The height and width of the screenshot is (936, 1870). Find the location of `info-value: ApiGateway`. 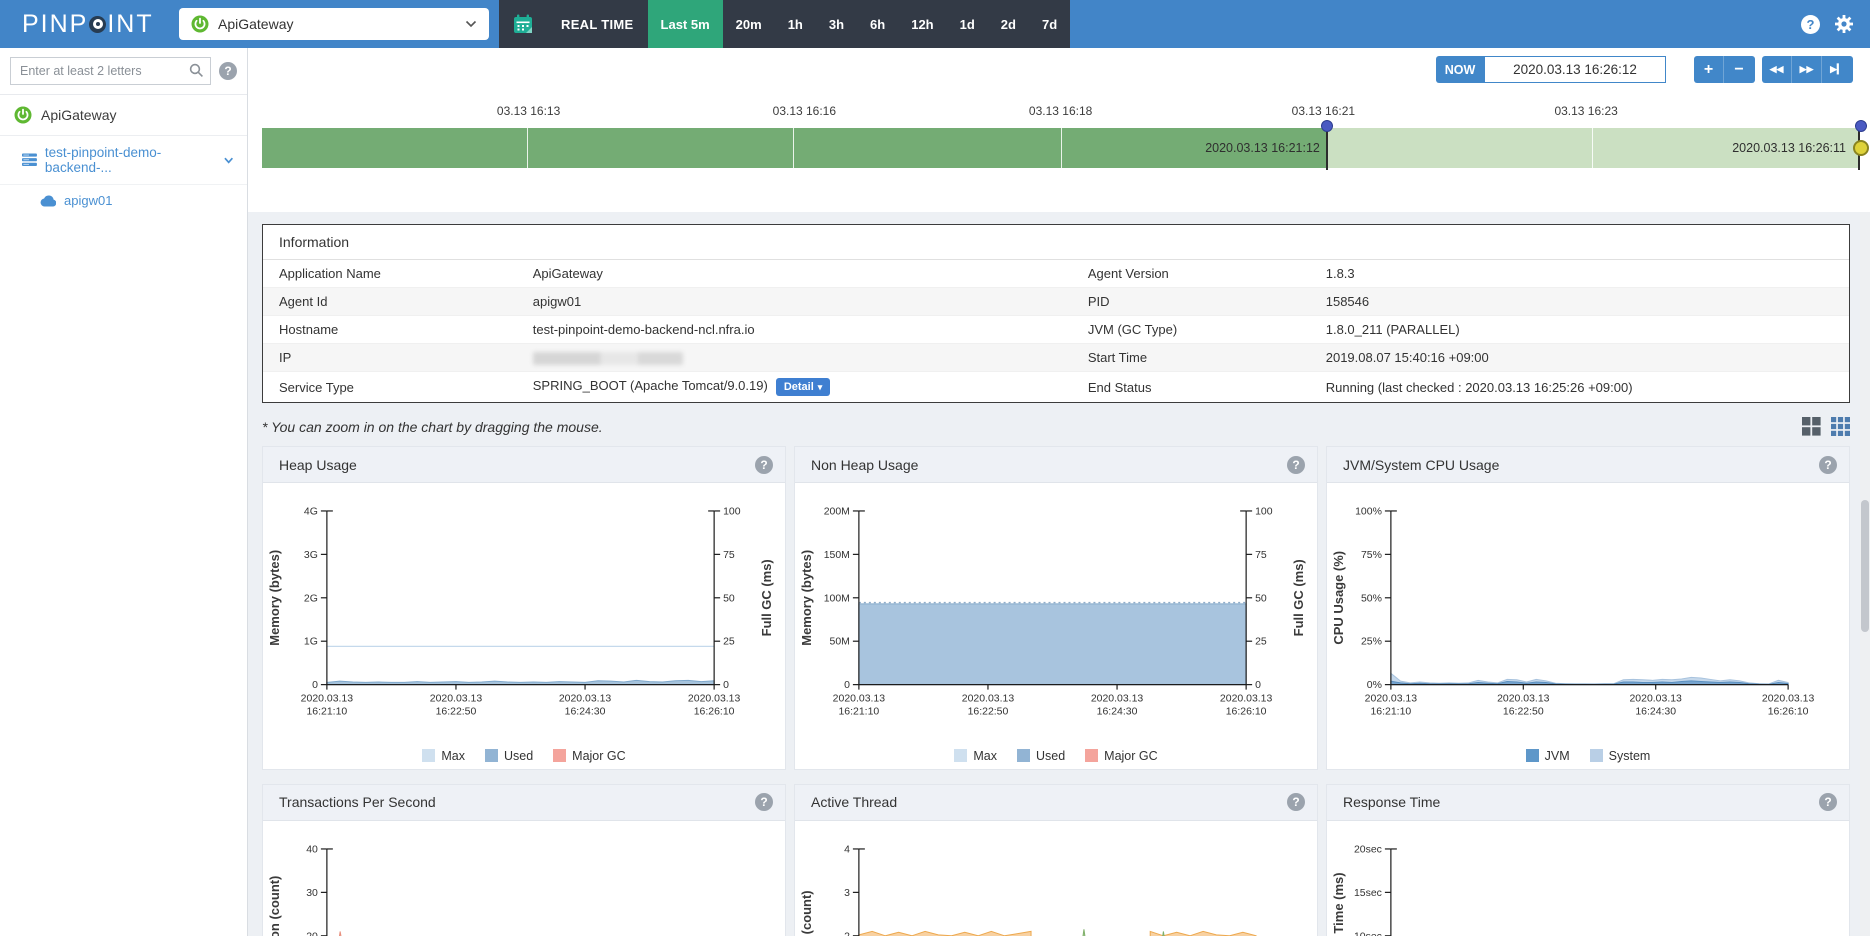

info-value: ApiGateway is located at coordinates (794, 274).